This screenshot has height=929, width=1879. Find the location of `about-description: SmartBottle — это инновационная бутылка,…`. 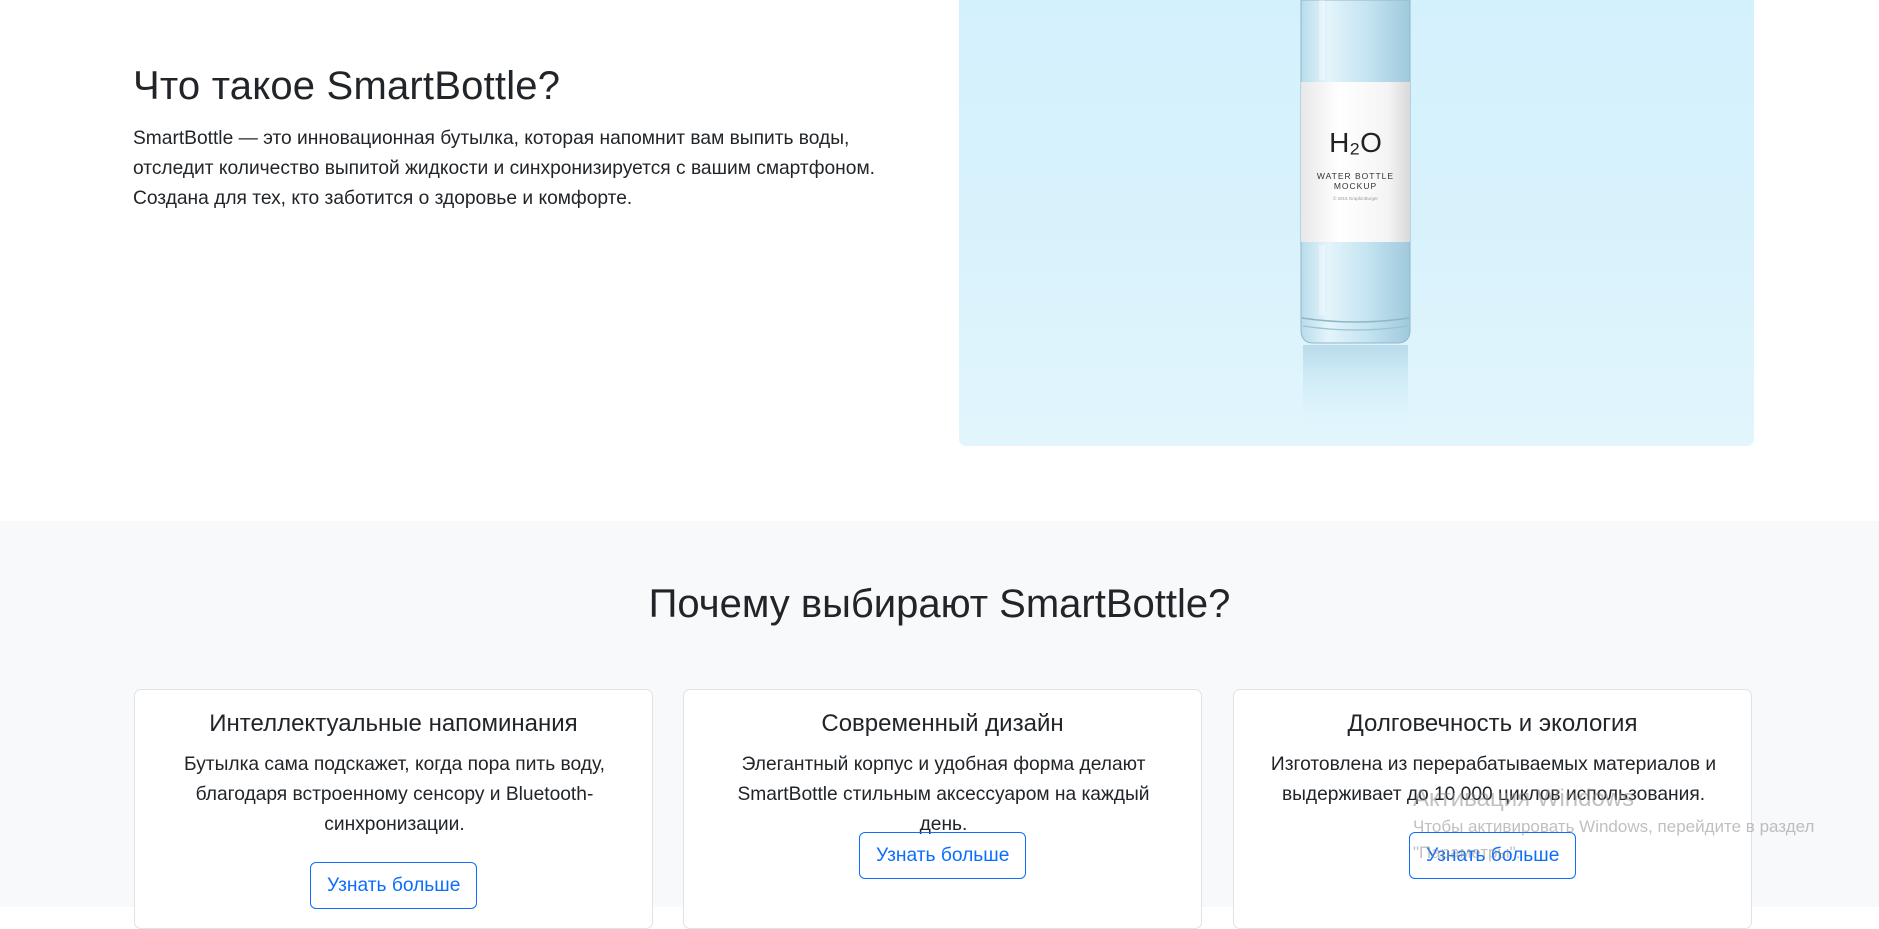

about-description: SmartBottle — это инновационная бутылка,… is located at coordinates (504, 168).